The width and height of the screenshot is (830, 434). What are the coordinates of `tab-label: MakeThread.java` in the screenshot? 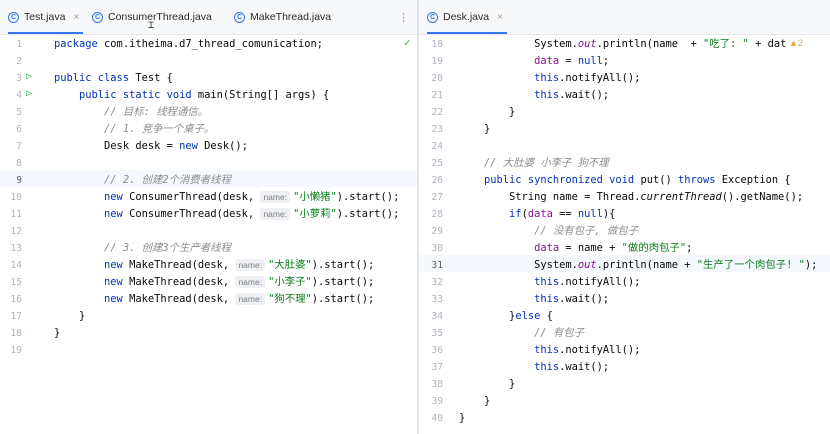 It's located at (291, 17).